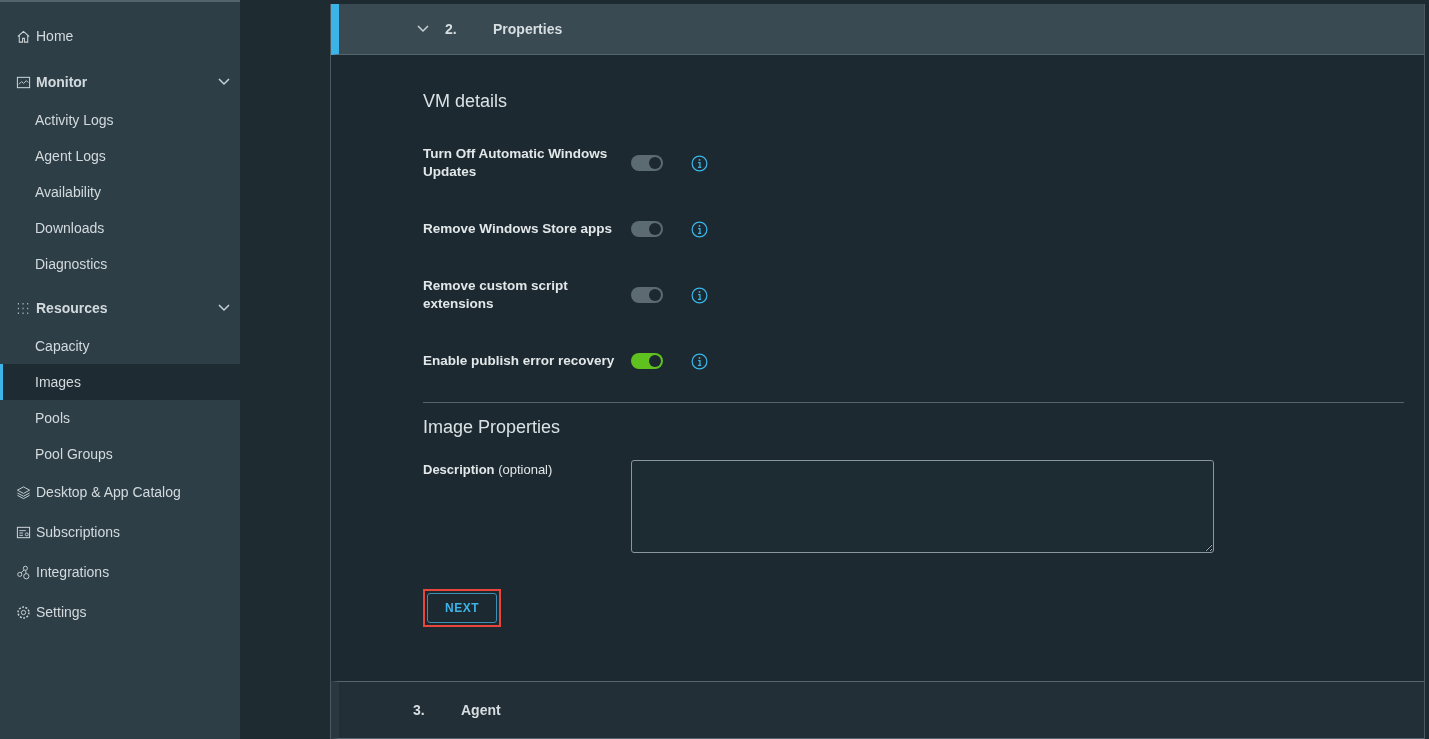 The image size is (1429, 739). What do you see at coordinates (120, 418) in the screenshot?
I see `nav-item: Pools` at bounding box center [120, 418].